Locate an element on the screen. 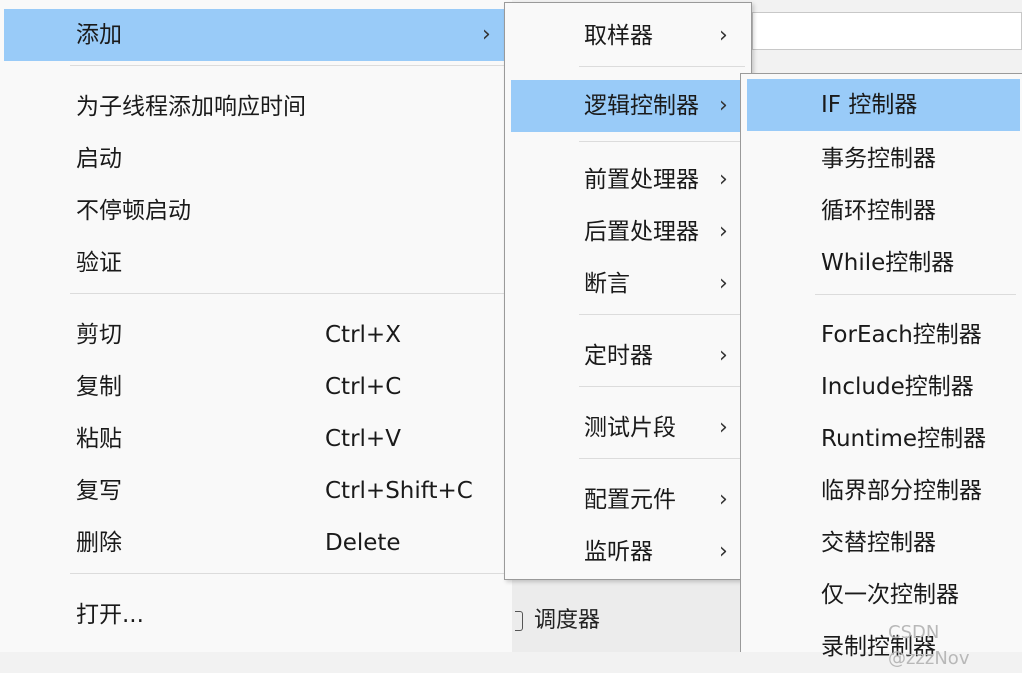  submenu-item-config-element: 配置元件 › is located at coordinates (628, 500).